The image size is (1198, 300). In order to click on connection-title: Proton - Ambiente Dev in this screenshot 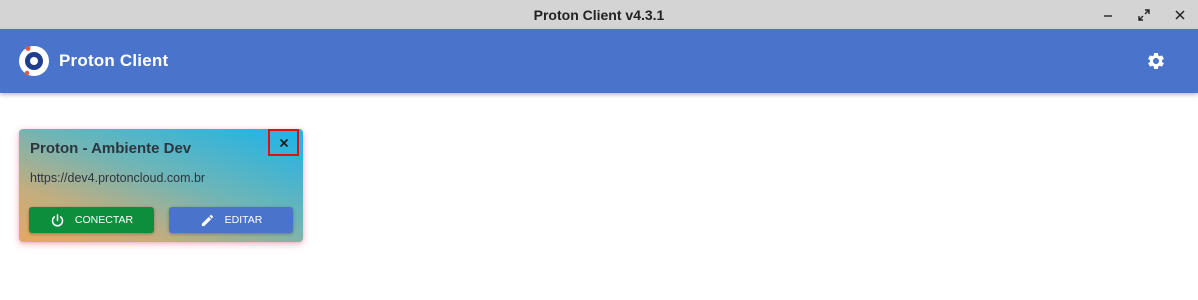, I will do `click(111, 148)`.